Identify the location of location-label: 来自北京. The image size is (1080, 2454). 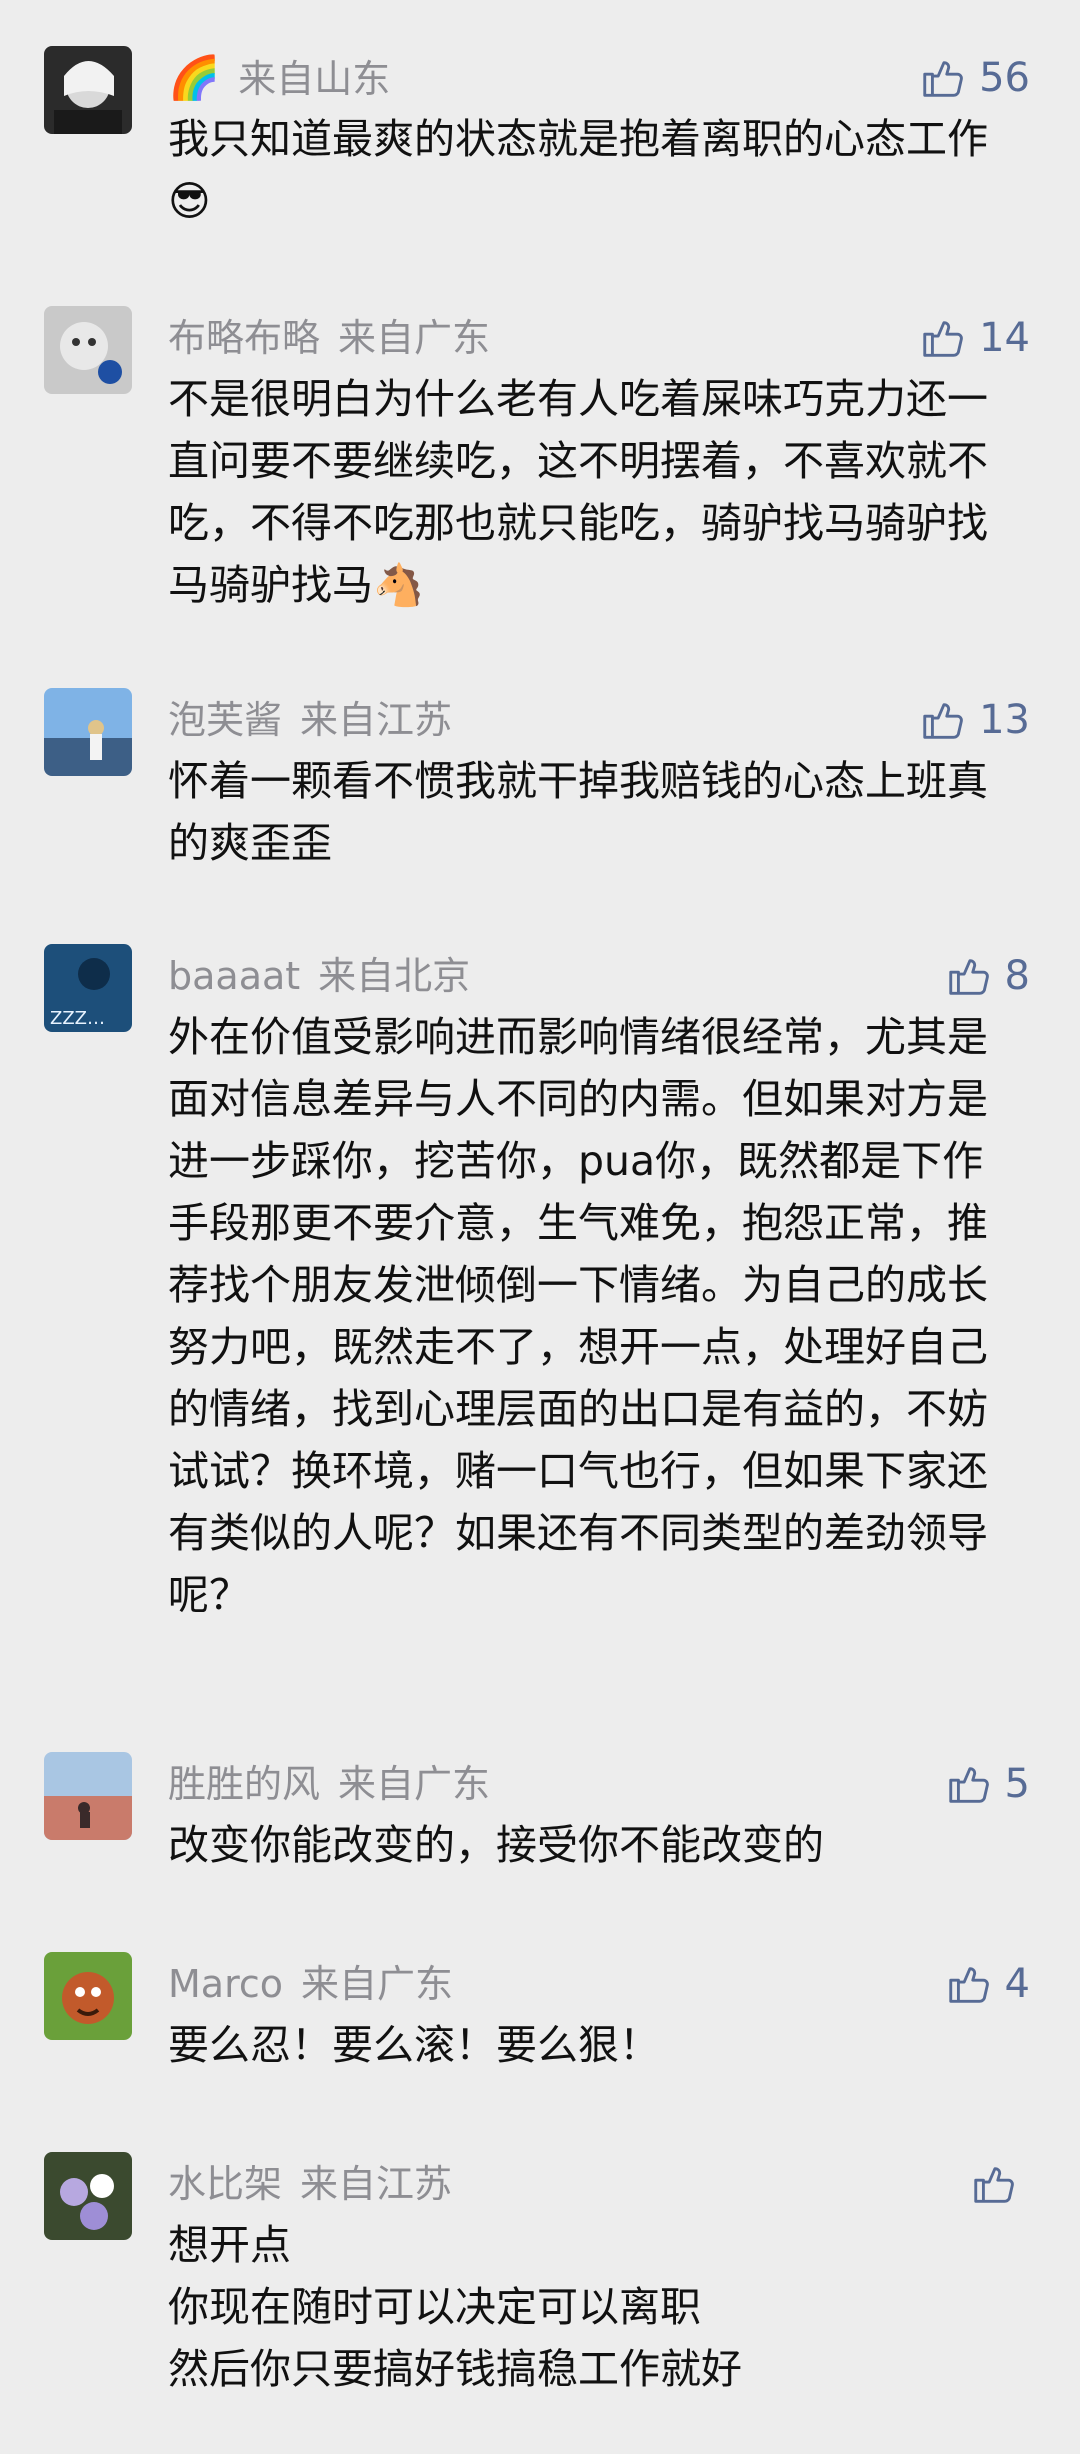
(394, 976).